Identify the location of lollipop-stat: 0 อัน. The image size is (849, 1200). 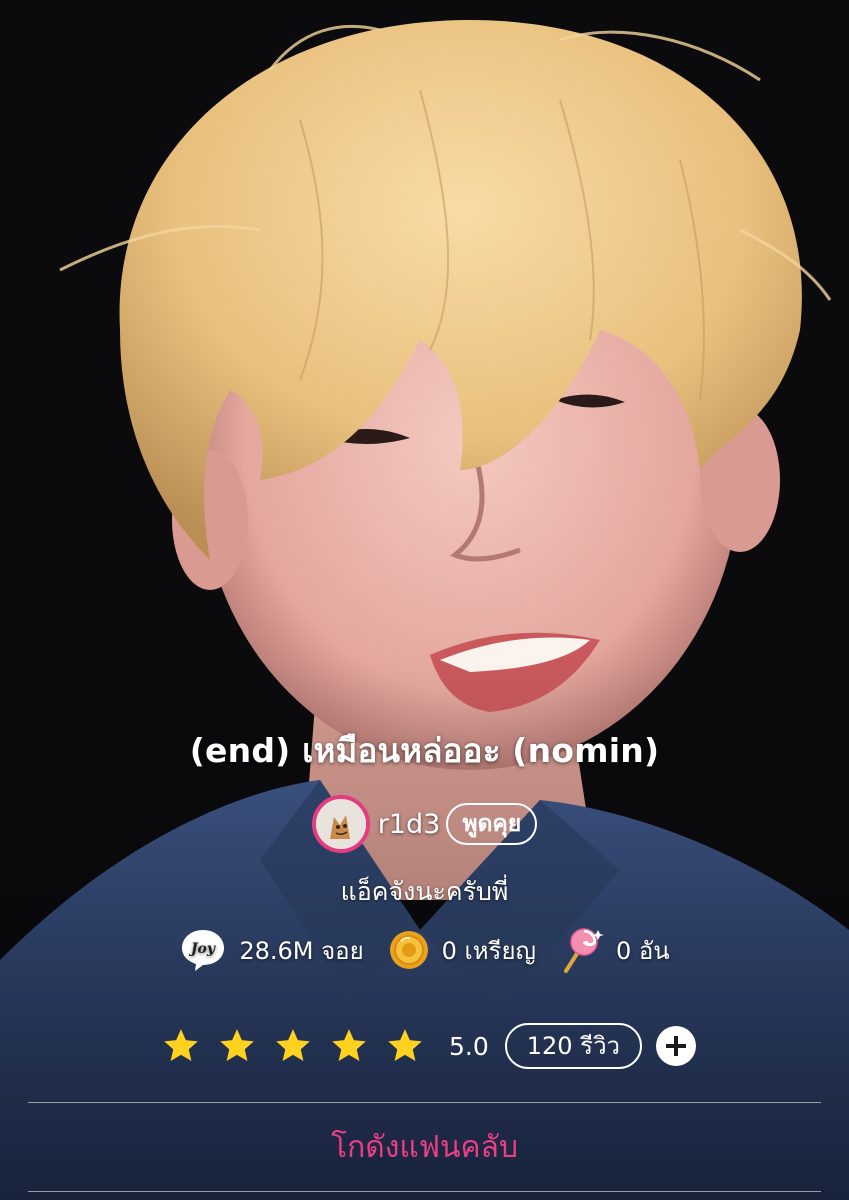
(615, 950).